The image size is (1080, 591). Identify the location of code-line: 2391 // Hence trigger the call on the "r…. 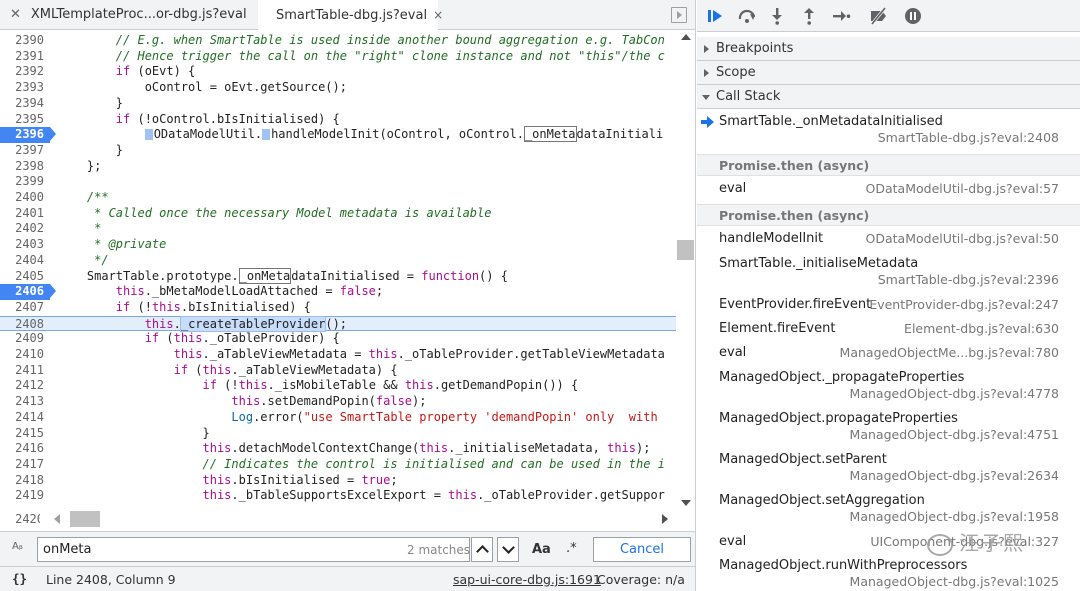
(338, 57).